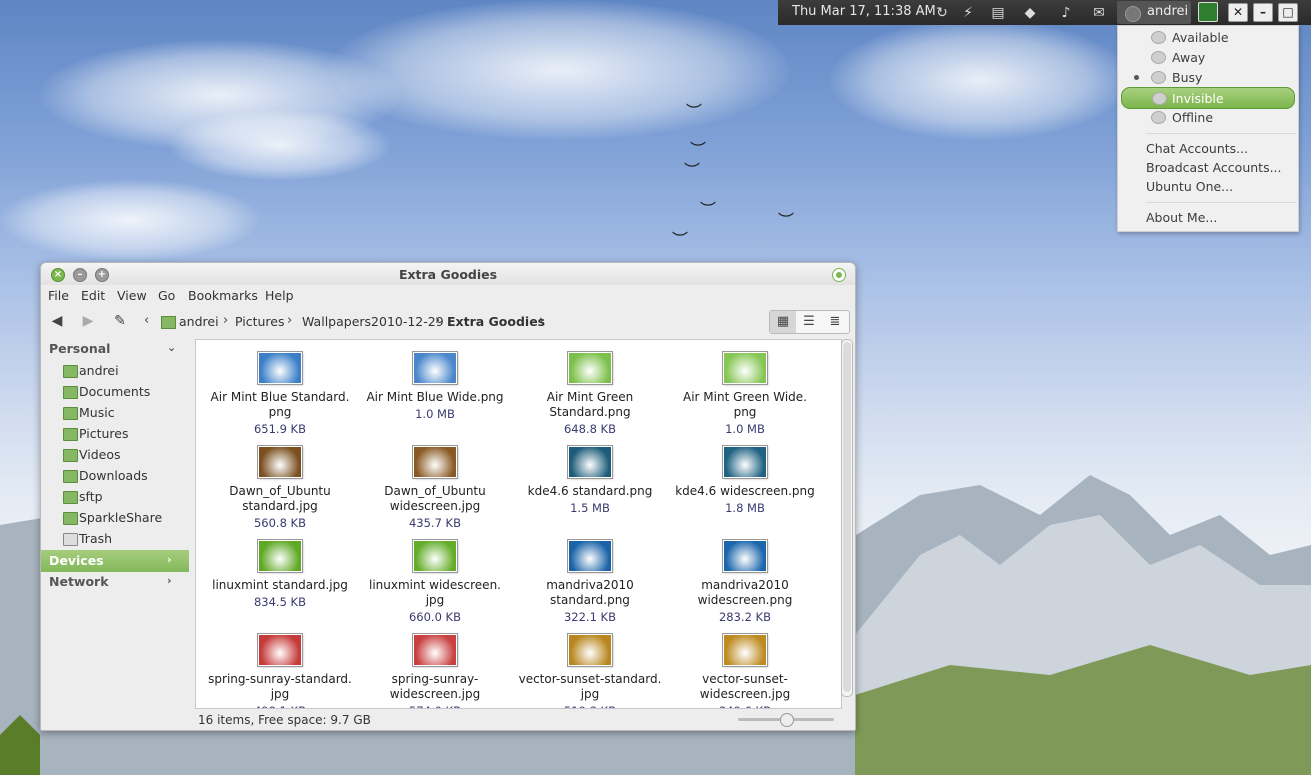  I want to click on menu-edit: Edit, so click(93, 295).